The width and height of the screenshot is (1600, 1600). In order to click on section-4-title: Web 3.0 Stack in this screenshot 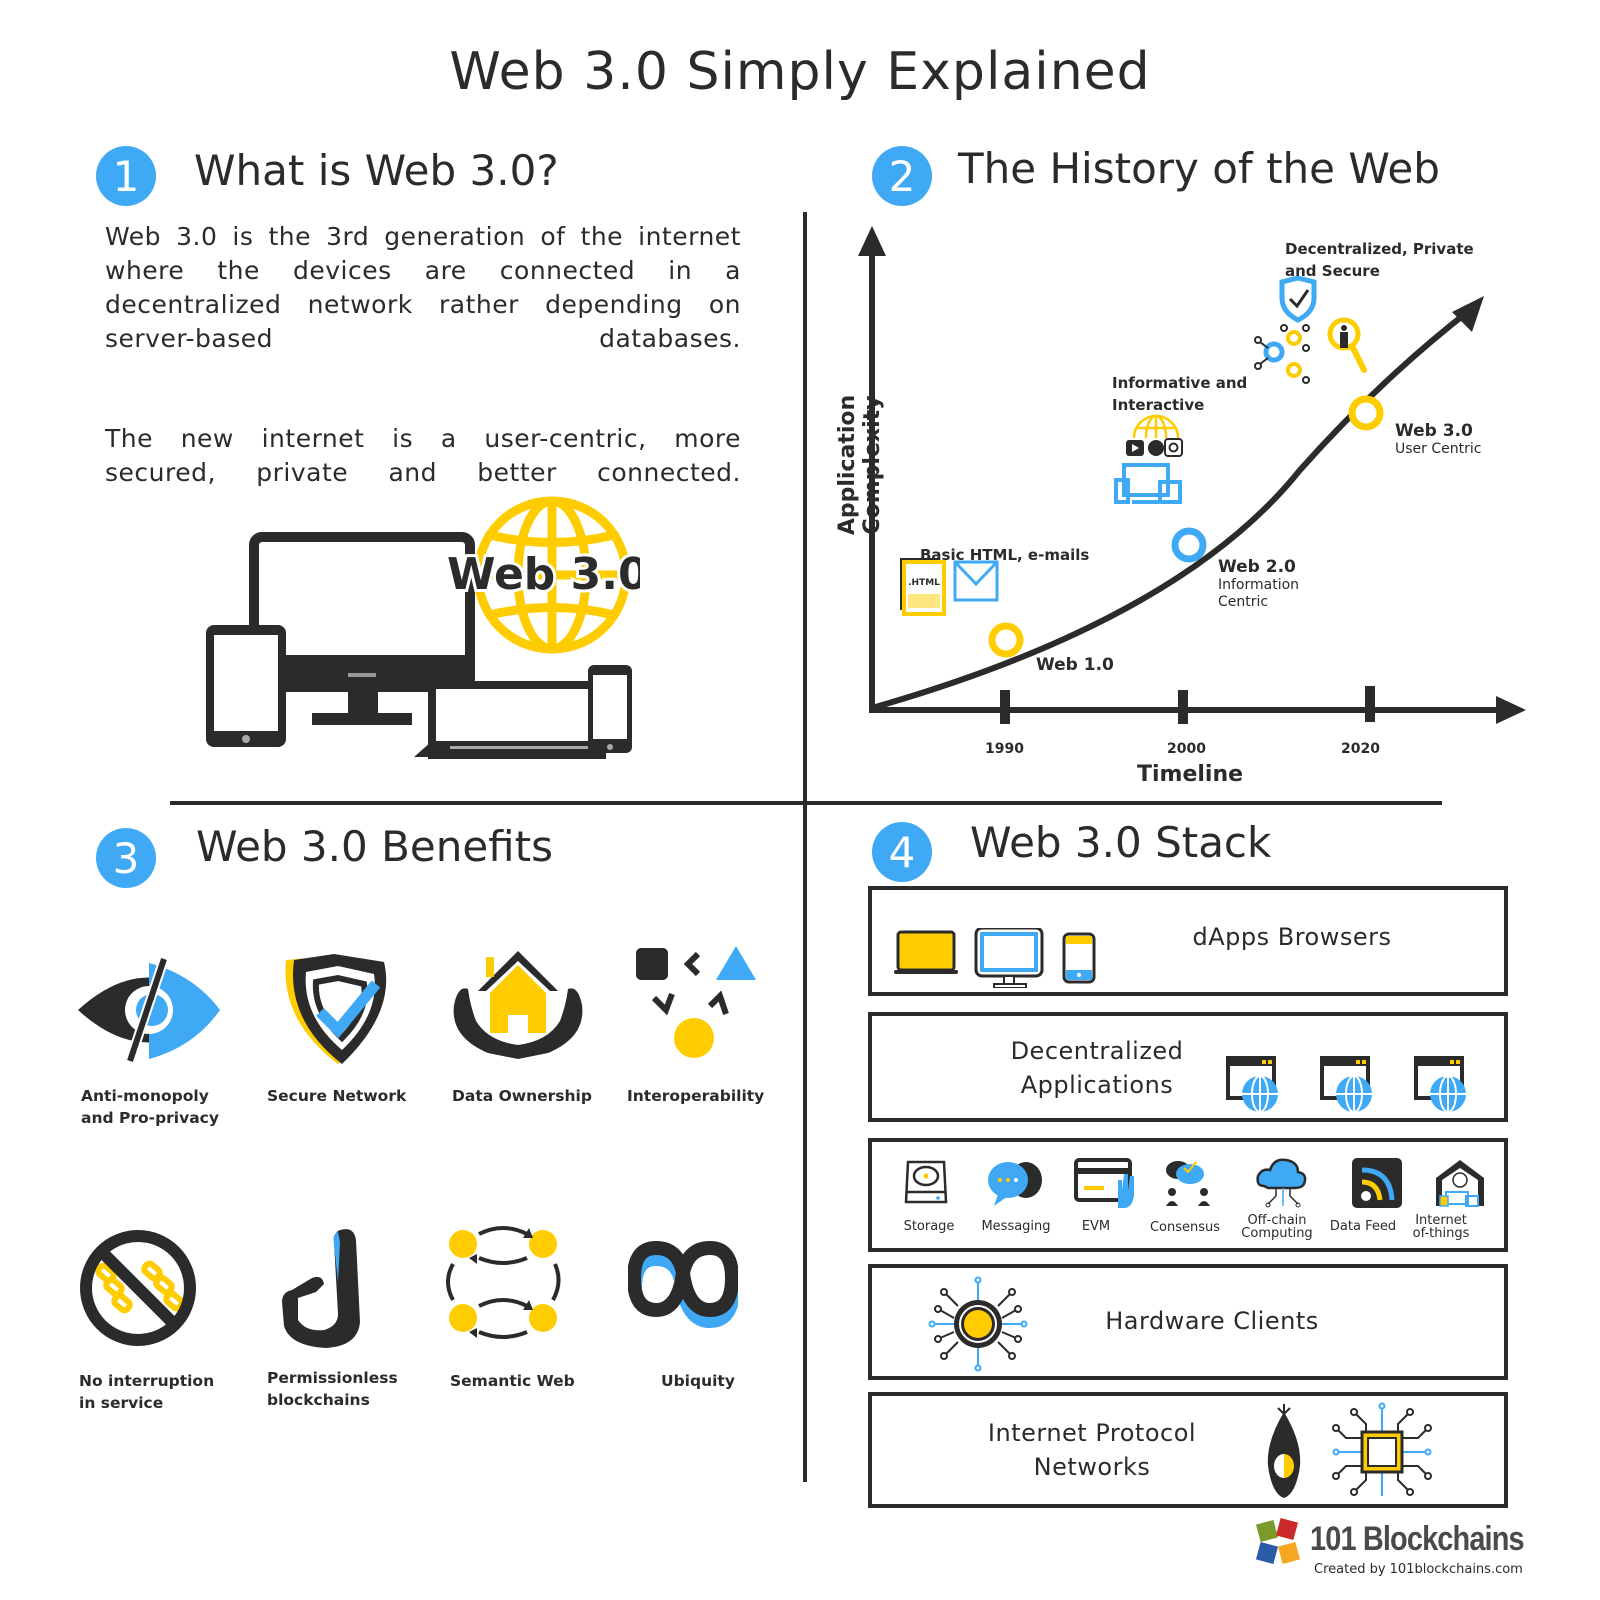, I will do `click(1121, 842)`.